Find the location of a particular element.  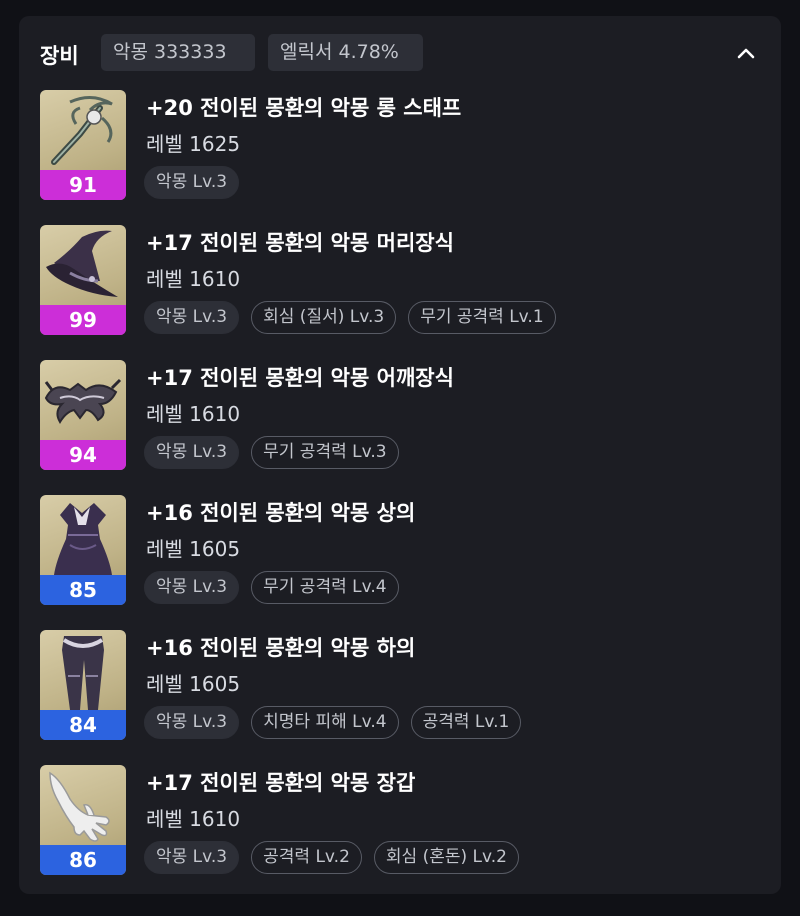

item-thumbnail: 94 is located at coordinates (83, 415).